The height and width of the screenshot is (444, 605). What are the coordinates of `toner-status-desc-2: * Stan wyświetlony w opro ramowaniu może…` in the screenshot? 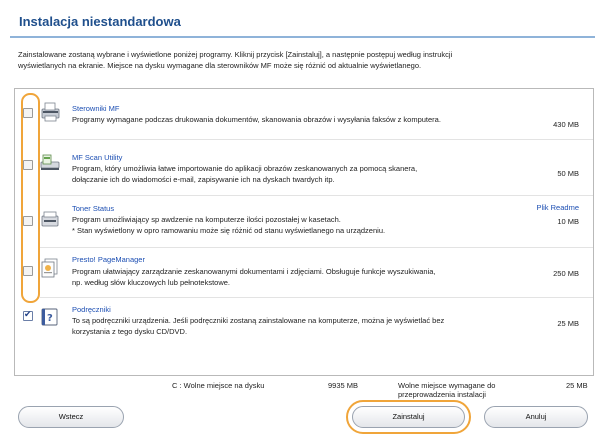 It's located at (229, 230).